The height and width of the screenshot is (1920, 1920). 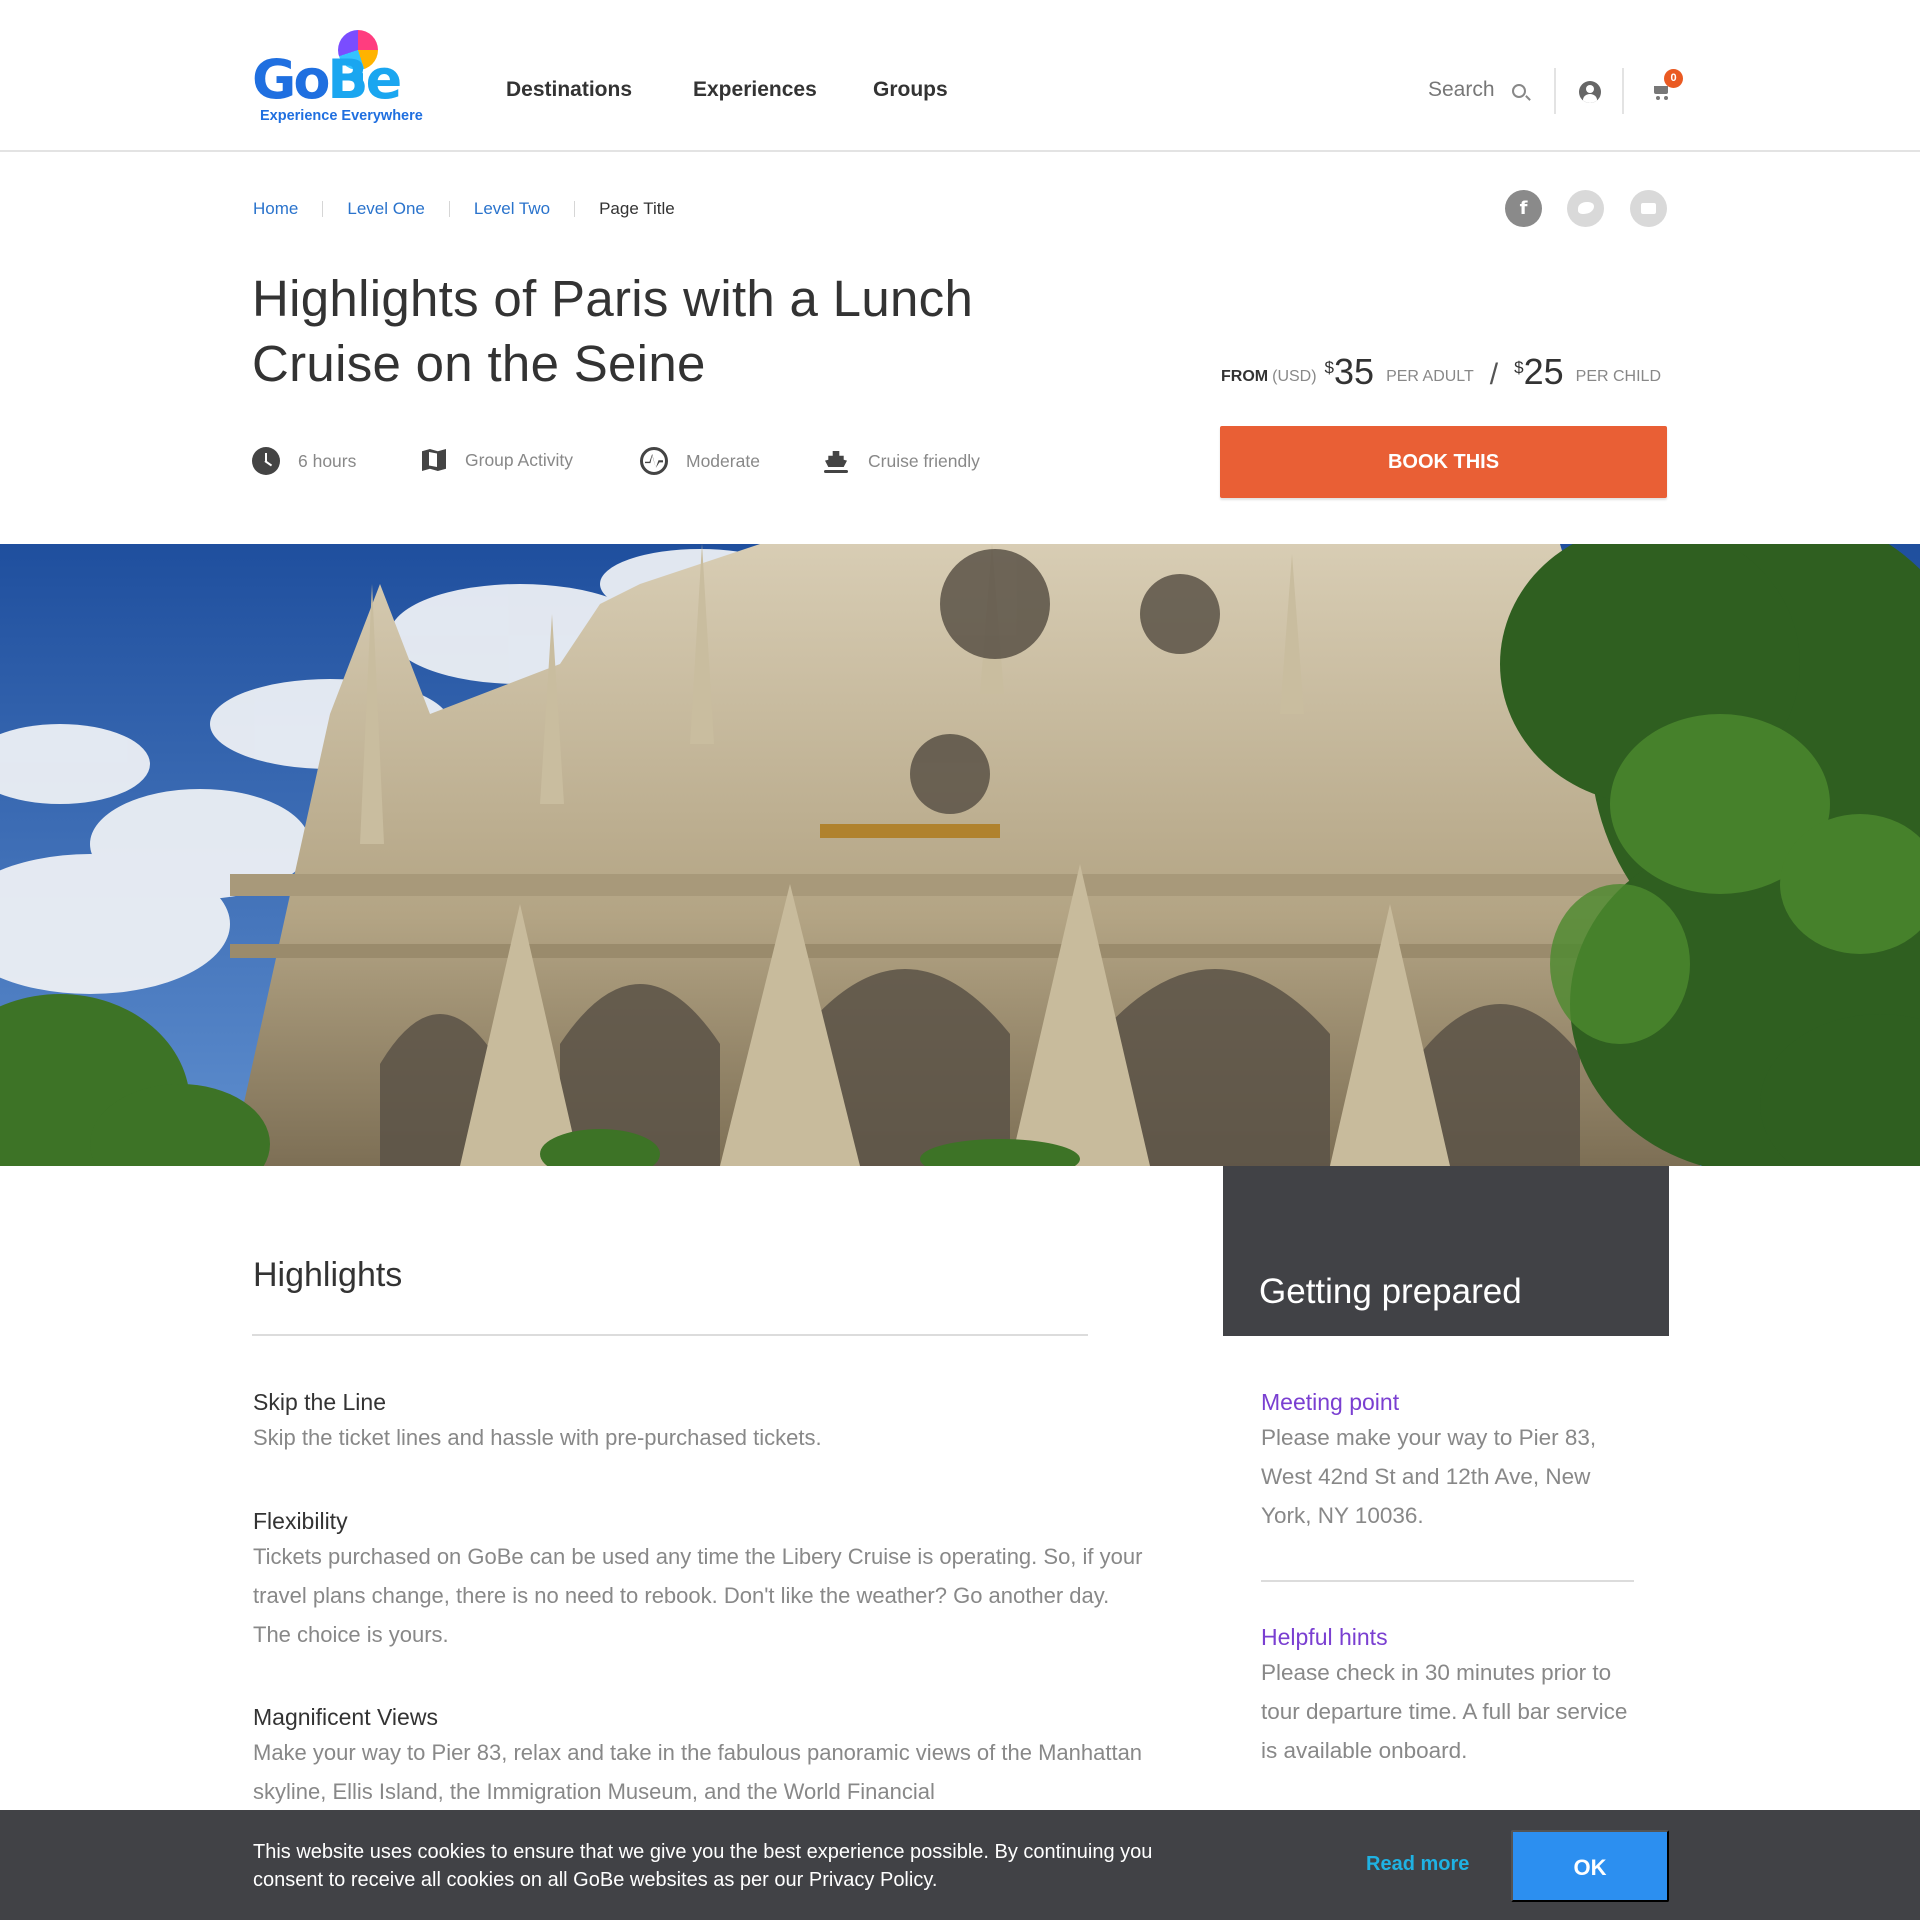 I want to click on fact-label: Cruise friendly, so click(x=924, y=460).